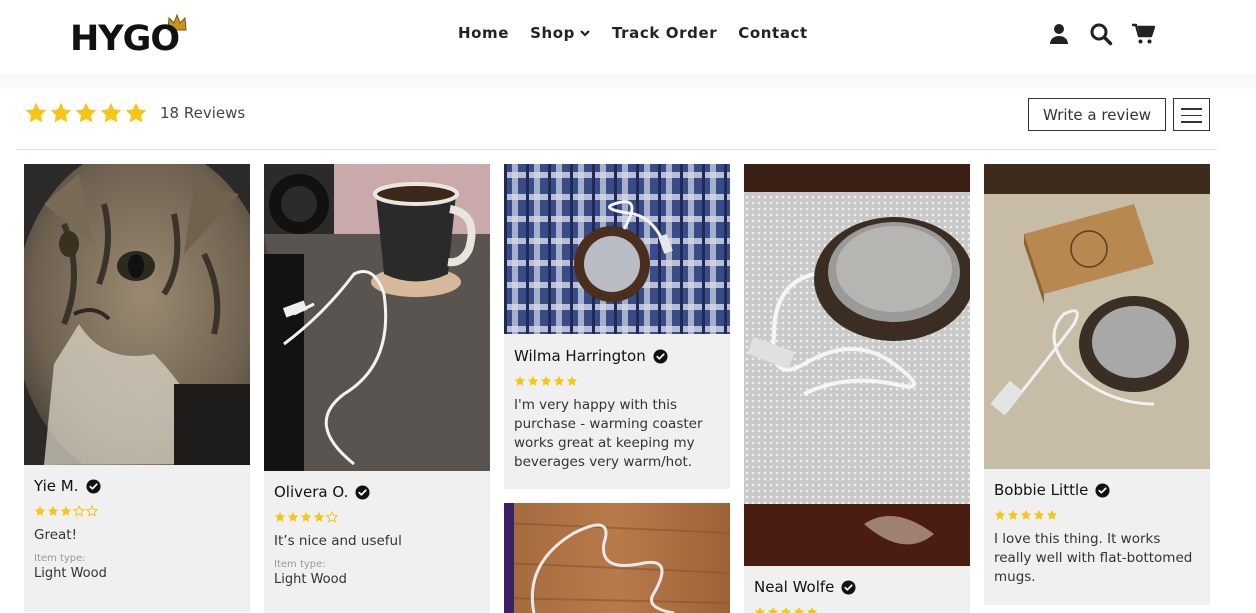 The height and width of the screenshot is (613, 1256). I want to click on reviews-summary: 18 Reviews, so click(134, 113).